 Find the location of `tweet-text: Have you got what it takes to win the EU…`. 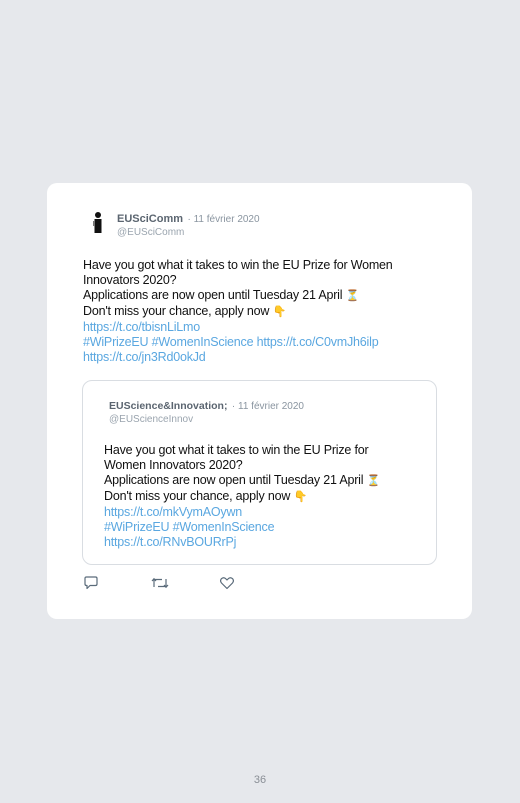

tweet-text: Have you got what it takes to win the EU… is located at coordinates (263, 311).